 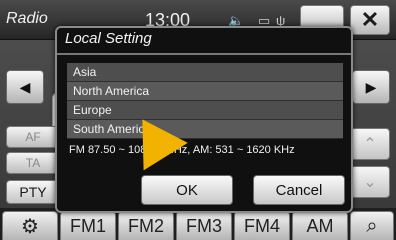 I want to click on dialog-title: Local Setting, so click(x=108, y=38).